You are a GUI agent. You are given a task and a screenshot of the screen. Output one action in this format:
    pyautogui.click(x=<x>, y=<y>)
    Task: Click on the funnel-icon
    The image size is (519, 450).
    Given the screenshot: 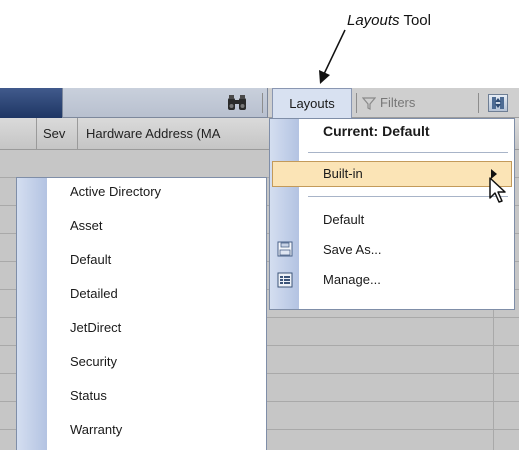 What is the action you would take?
    pyautogui.click(x=369, y=103)
    